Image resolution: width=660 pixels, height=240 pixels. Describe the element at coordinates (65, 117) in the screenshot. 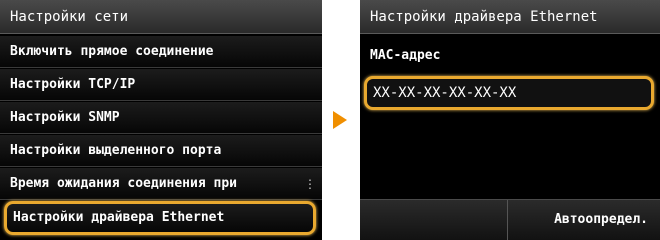

I see `menu-item-label: Настройки SNMP` at that location.